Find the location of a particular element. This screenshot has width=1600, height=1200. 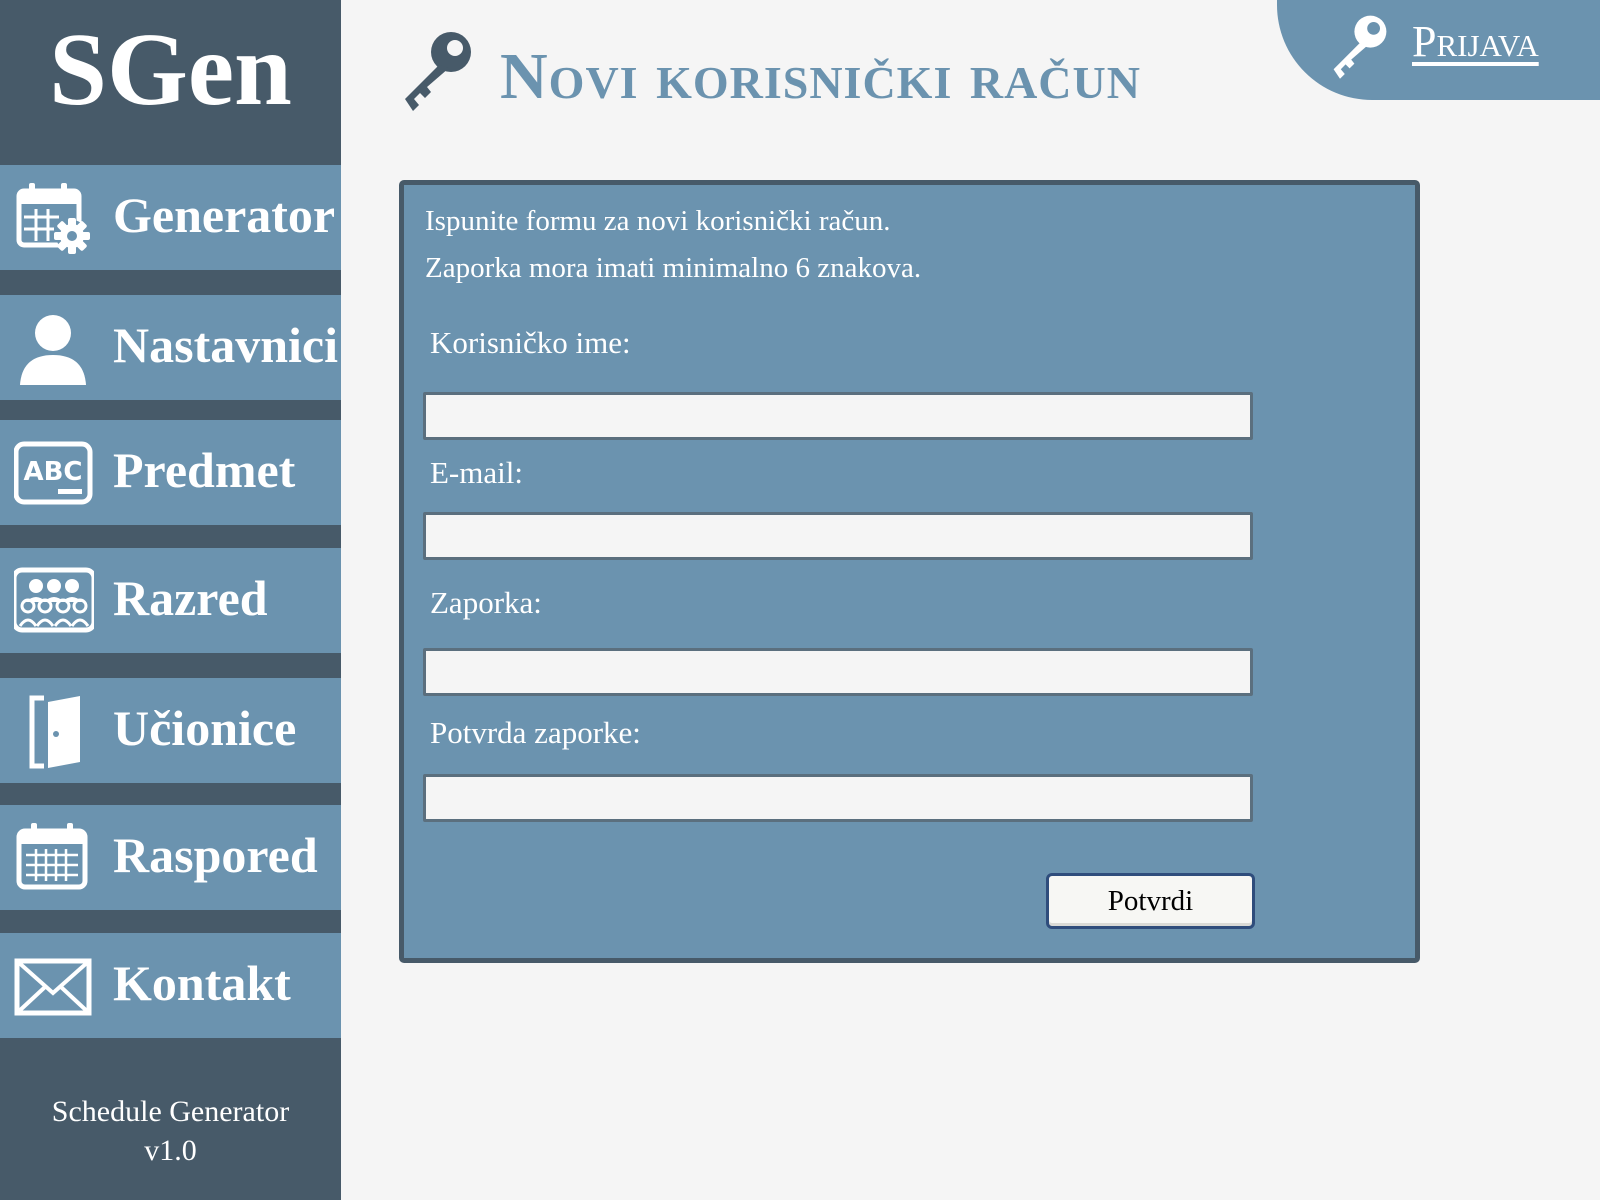

username-label: Korisničko ime: is located at coordinates (530, 342).